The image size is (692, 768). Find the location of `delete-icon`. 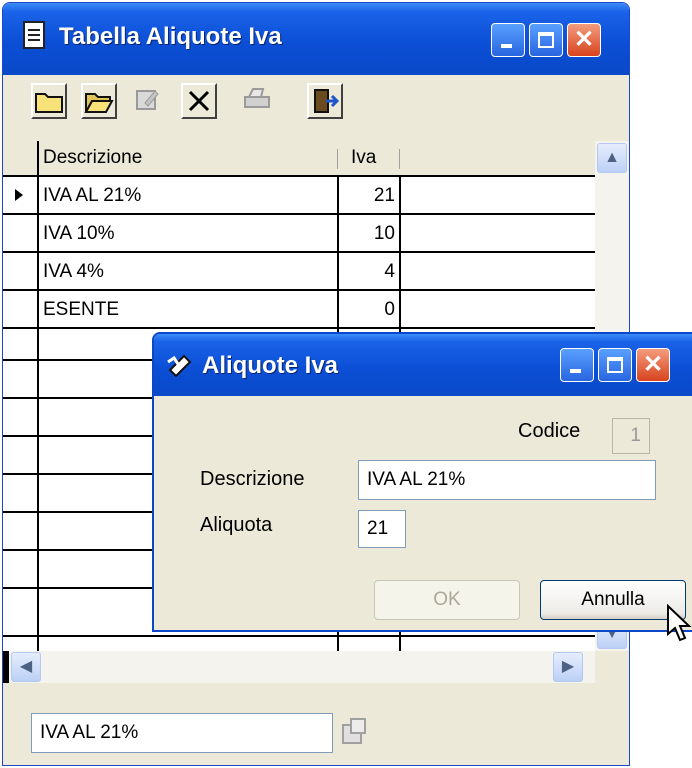

delete-icon is located at coordinates (199, 101).